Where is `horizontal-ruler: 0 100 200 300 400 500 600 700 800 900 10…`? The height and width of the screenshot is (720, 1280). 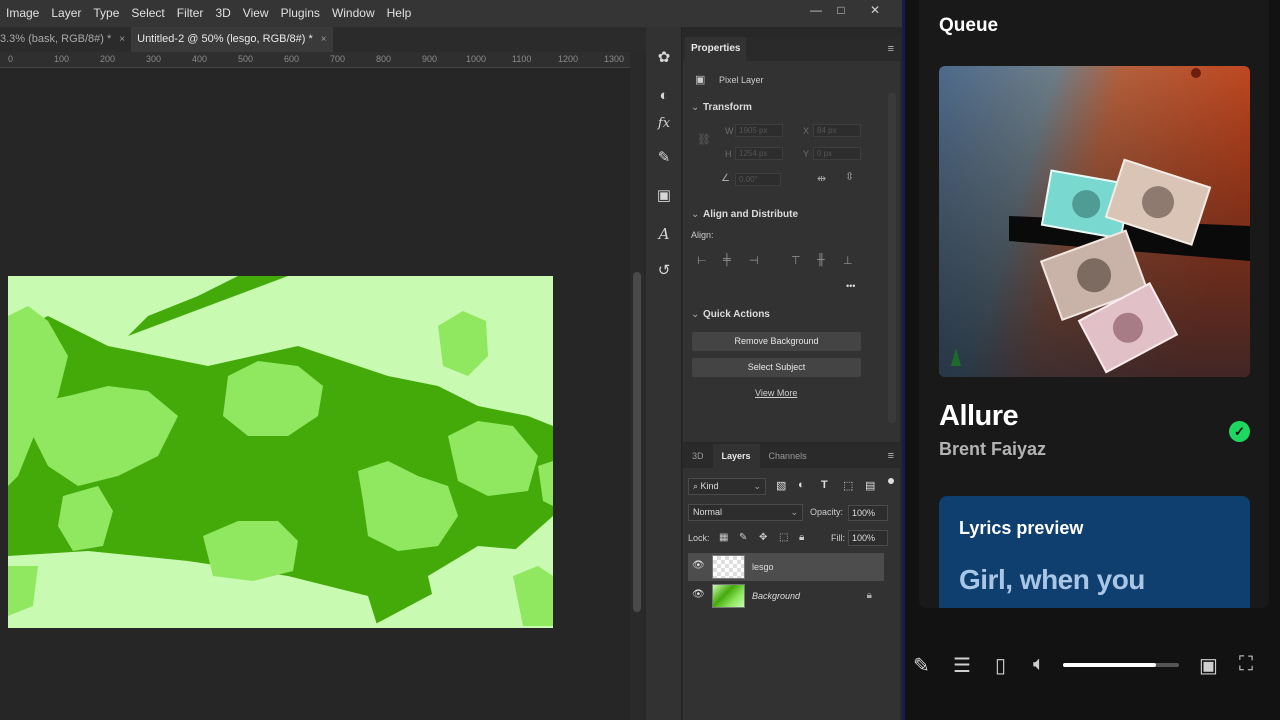
horizontal-ruler: 0 100 200 300 400 500 600 700 800 900 10… is located at coordinates (315, 60).